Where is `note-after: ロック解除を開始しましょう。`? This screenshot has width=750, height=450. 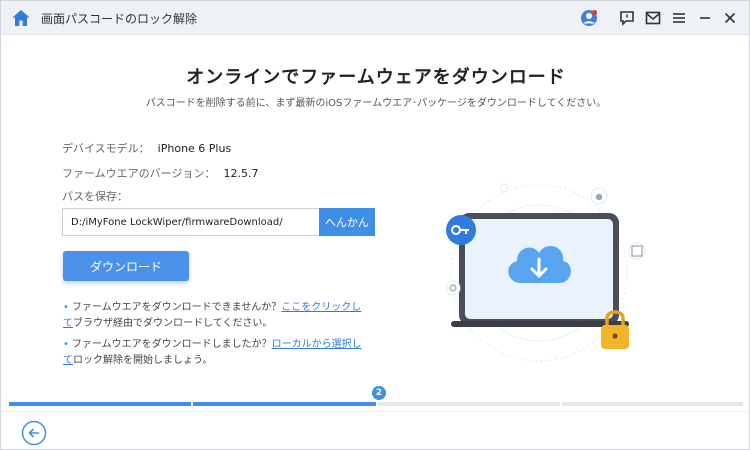
note-after: ロック解除を開始しましょう。 is located at coordinates (143, 360).